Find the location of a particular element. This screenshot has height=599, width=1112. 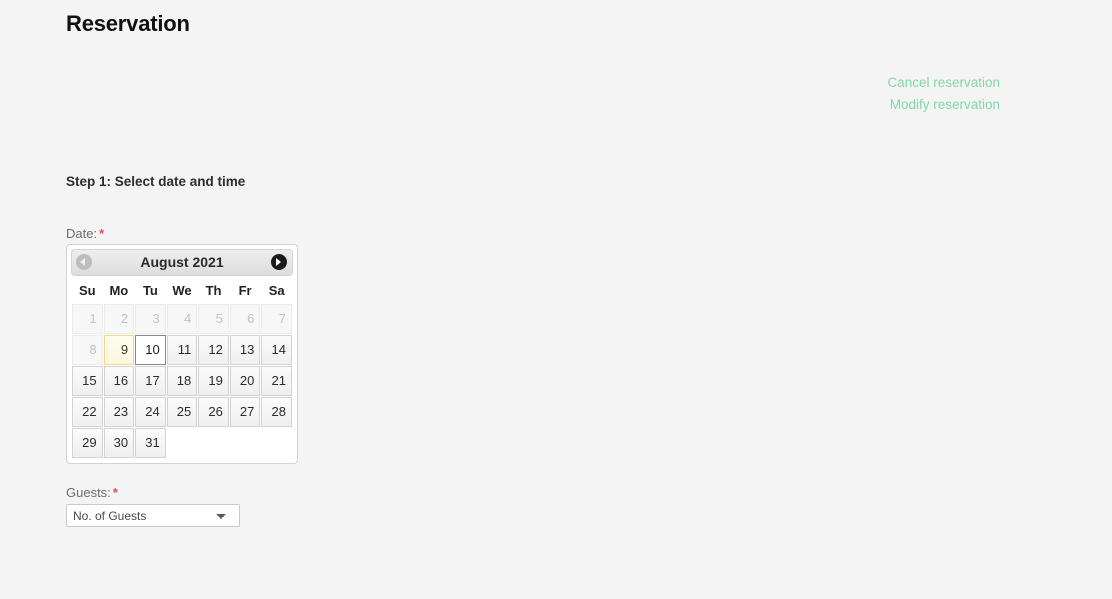

day-cell: 17 is located at coordinates (150, 381).